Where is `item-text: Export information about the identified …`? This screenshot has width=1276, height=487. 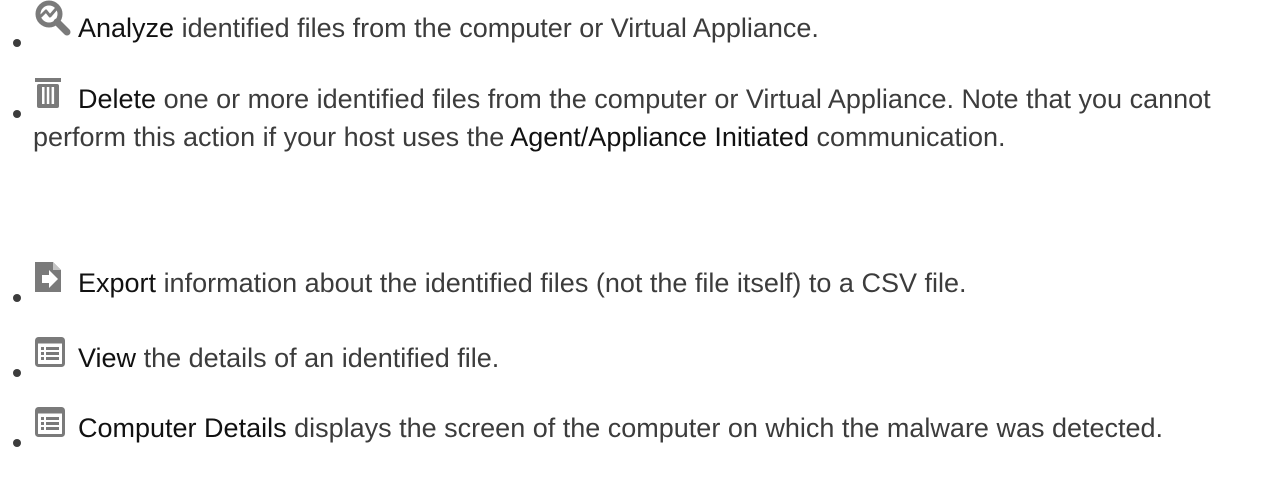
item-text: Export information about the identified … is located at coordinates (638, 283).